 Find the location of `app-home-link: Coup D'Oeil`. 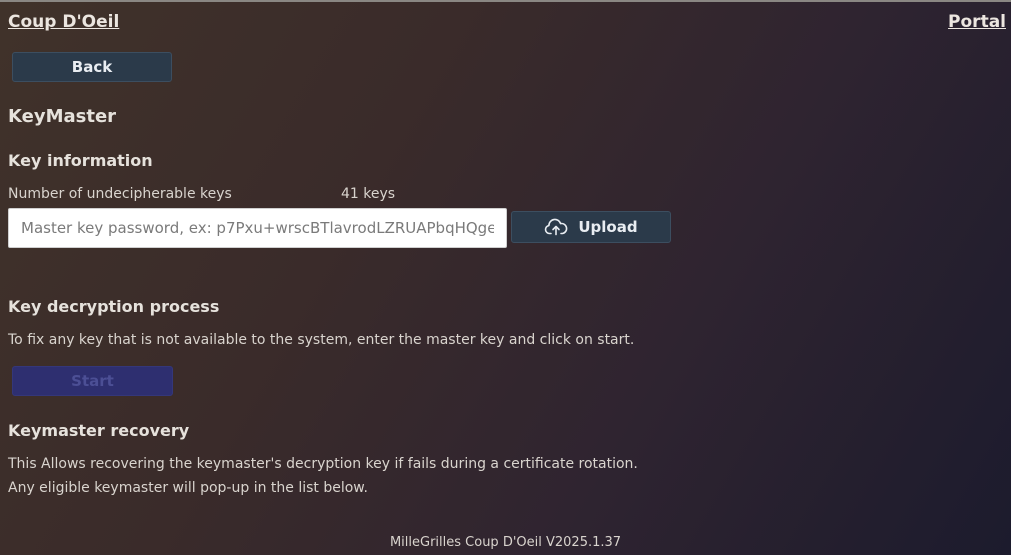

app-home-link: Coup D'Oeil is located at coordinates (63, 22).